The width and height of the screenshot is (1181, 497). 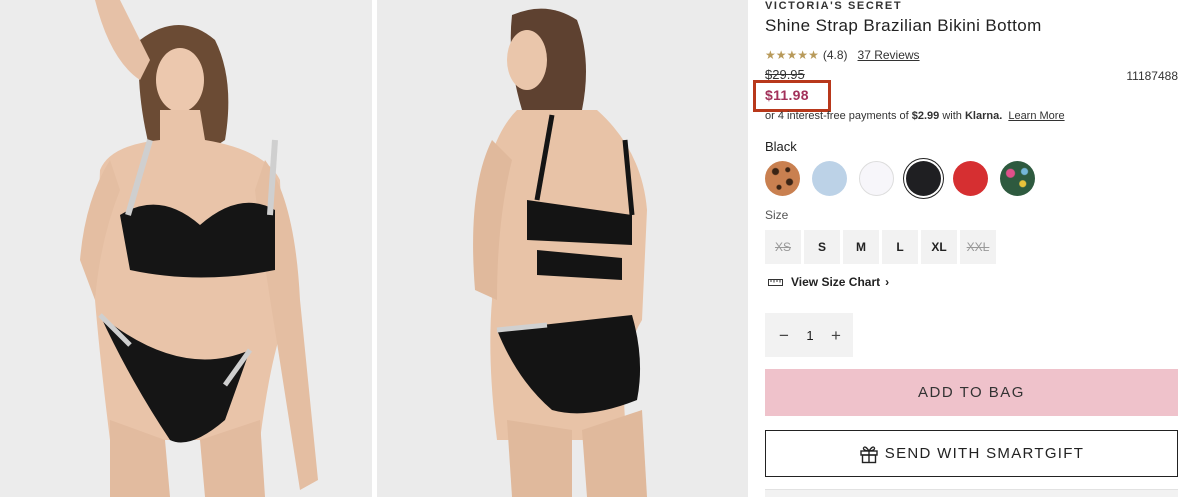 I want to click on chevron-right-icon: ›, so click(x=887, y=282).